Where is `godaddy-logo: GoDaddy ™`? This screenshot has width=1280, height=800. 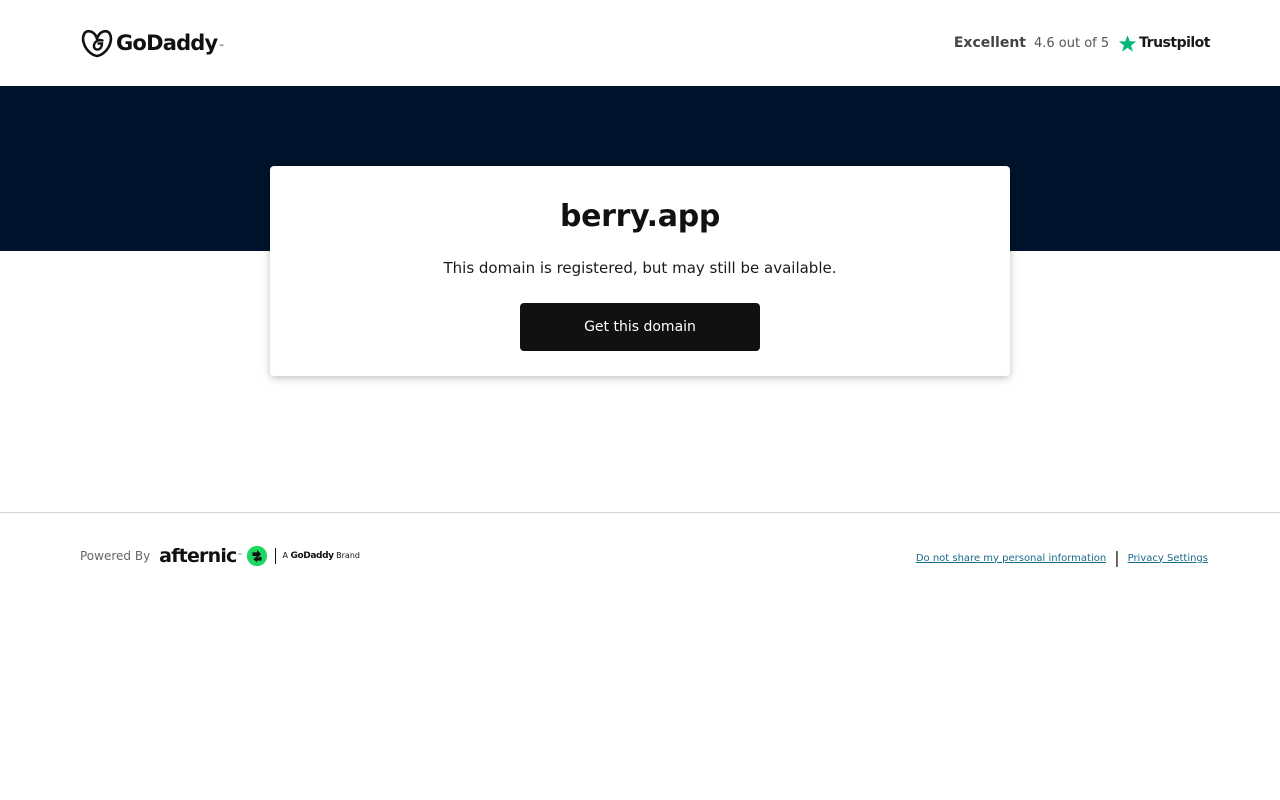 godaddy-logo: GoDaddy ™ is located at coordinates (152, 43).